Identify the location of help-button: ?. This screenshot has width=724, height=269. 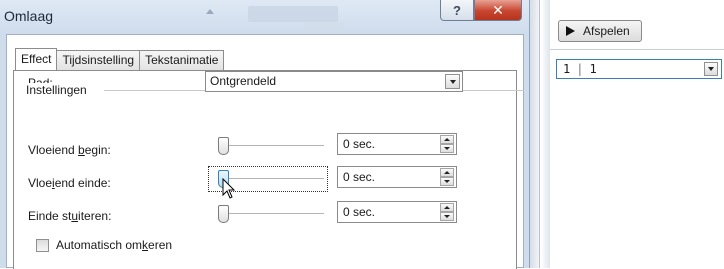
(457, 10).